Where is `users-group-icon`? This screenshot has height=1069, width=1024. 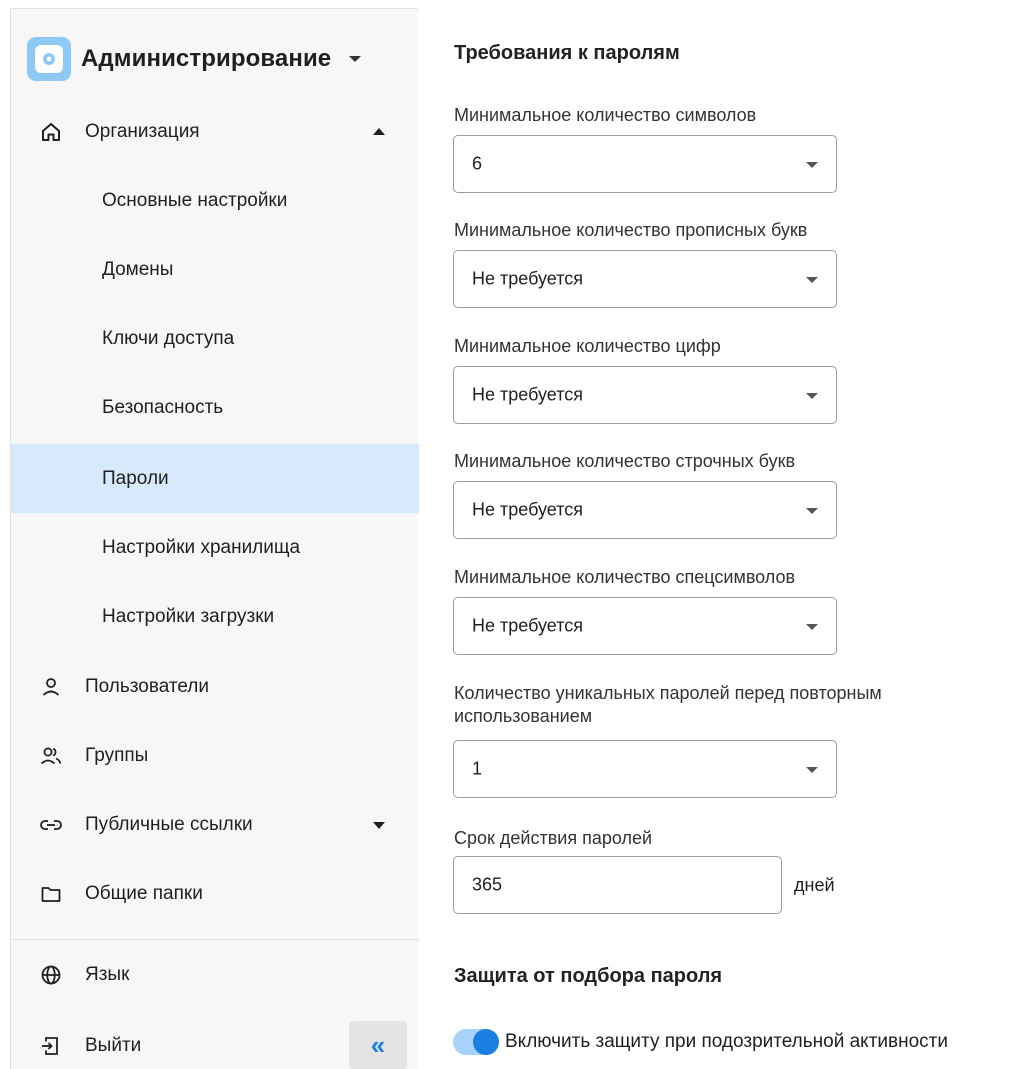 users-group-icon is located at coordinates (51, 756).